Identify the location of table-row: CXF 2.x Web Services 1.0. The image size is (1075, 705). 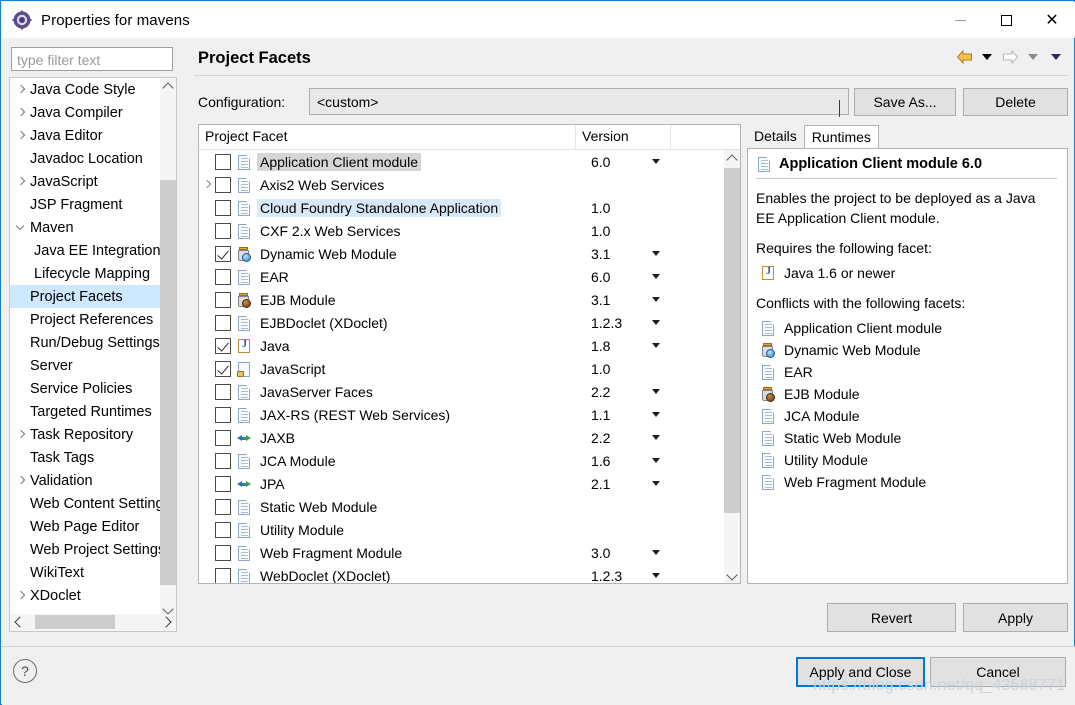
(461, 230).